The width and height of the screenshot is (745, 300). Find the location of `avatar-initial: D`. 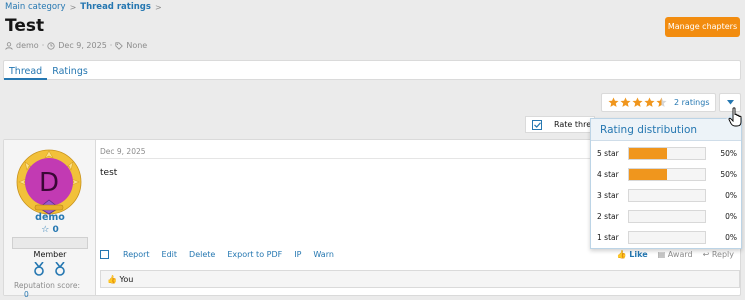

avatar-initial: D is located at coordinates (49, 183).